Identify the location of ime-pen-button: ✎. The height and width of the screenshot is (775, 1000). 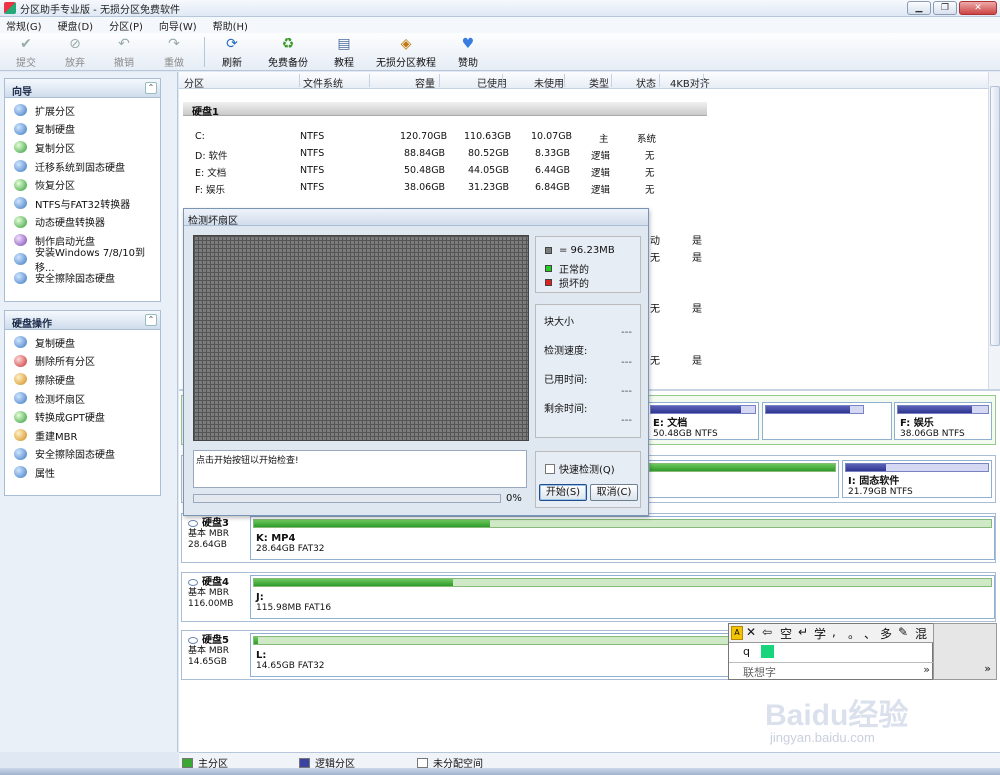
(903, 632).